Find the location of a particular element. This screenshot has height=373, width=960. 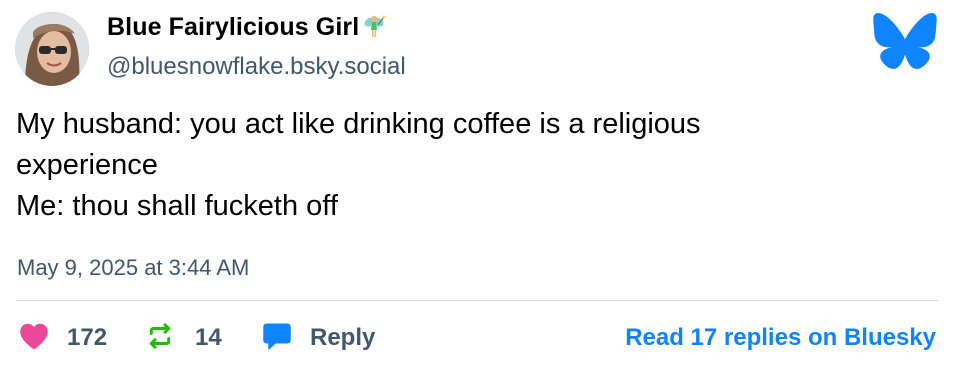

post-text-line: experience is located at coordinates (87, 165).